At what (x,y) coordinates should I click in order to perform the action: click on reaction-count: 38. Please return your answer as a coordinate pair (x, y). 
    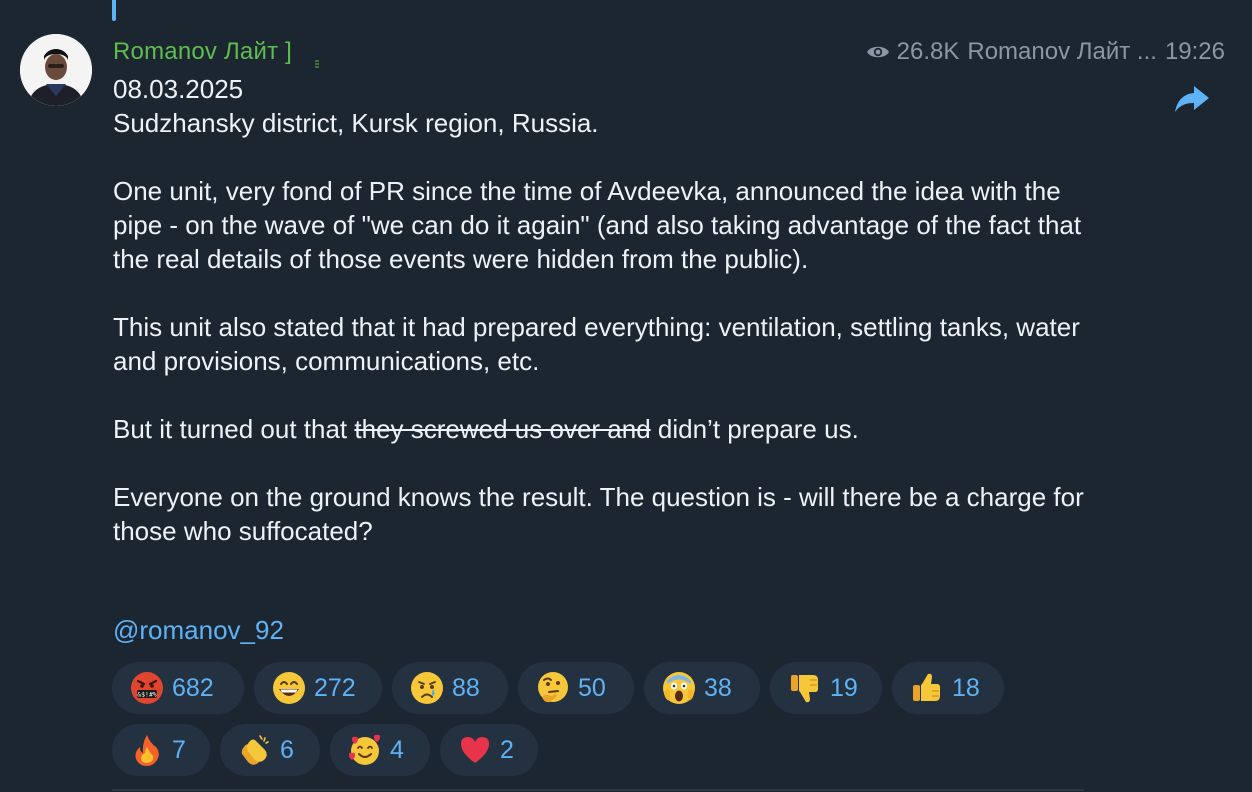
    Looking at the image, I should click on (718, 687).